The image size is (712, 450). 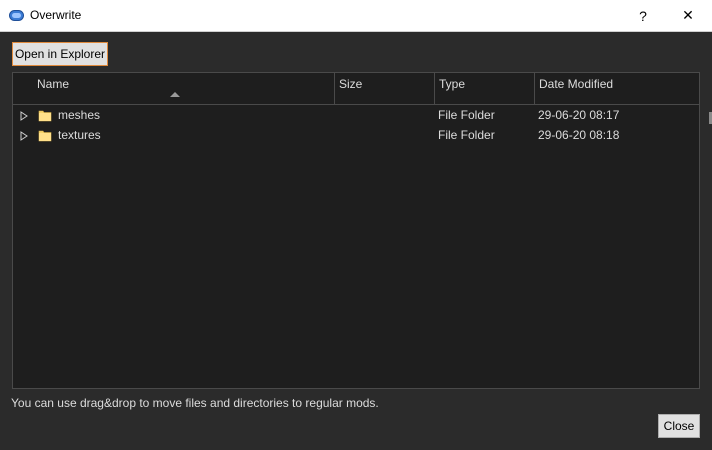 I want to click on tree-row: textures File Folder 29-06-20 08:18, so click(x=356, y=135).